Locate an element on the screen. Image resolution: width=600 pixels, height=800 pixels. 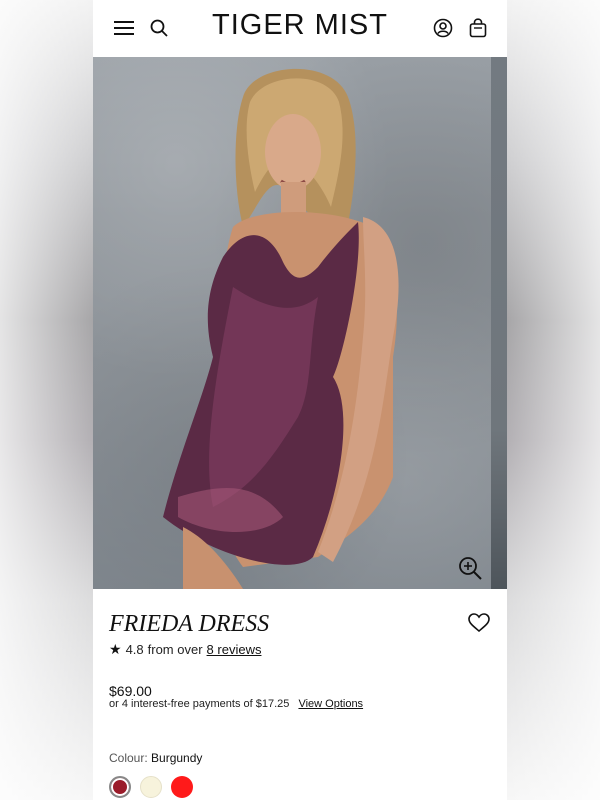
rating-text: from over is located at coordinates (175, 649).